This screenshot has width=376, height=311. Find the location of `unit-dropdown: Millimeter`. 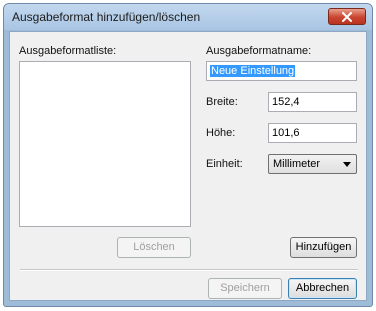

unit-dropdown: Millimeter is located at coordinates (312, 164).